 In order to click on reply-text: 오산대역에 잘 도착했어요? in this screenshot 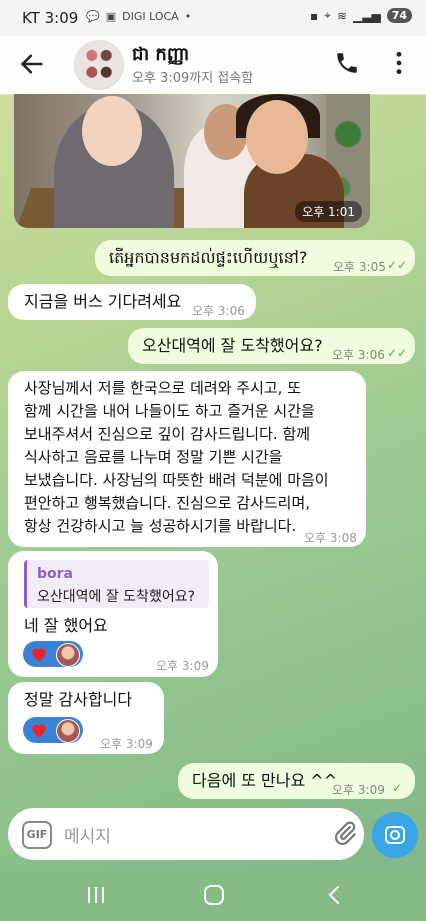, I will do `click(116, 597)`.